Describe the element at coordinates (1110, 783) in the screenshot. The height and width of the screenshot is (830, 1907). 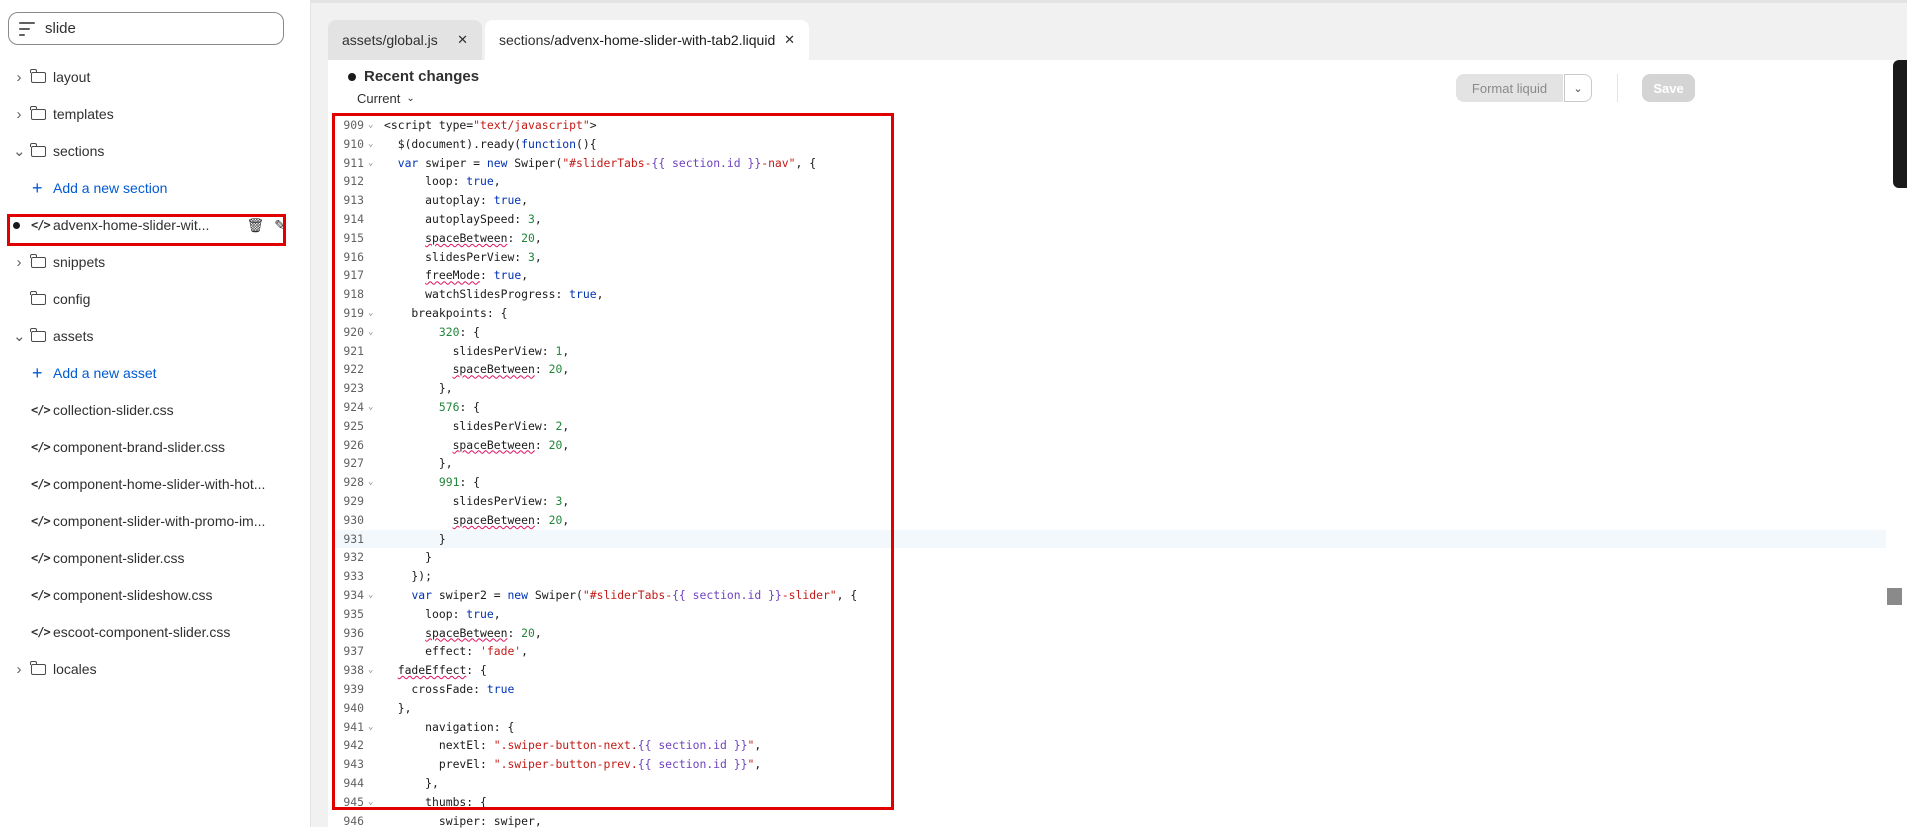
I see `code-line: 944 },` at that location.